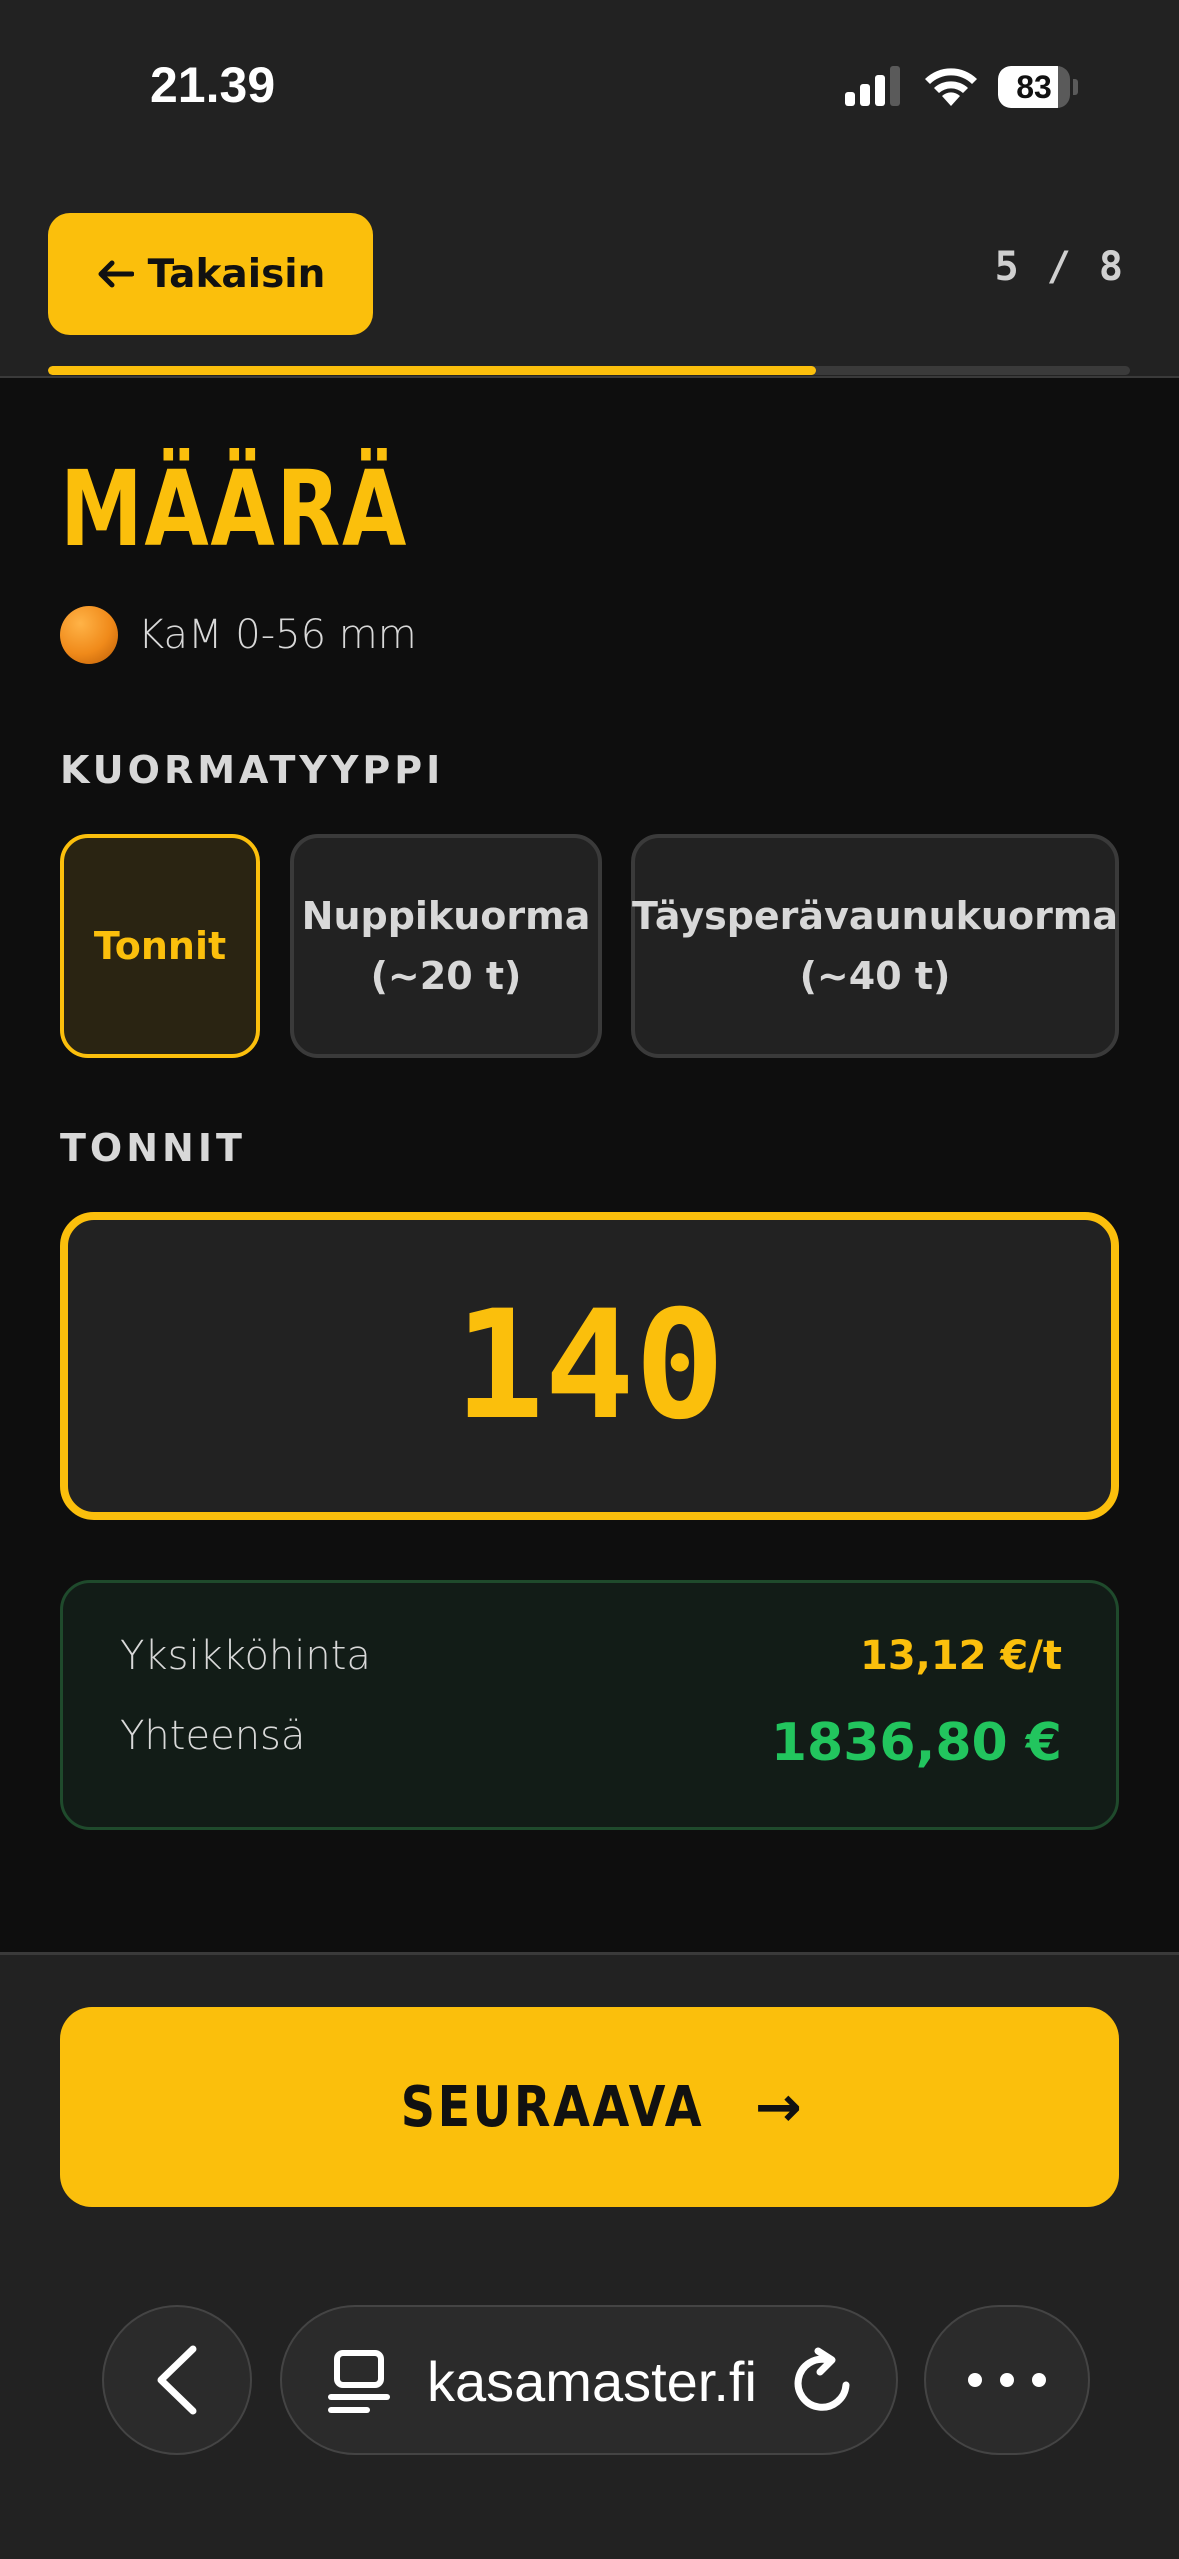 This screenshot has height=2559, width=1179. What do you see at coordinates (359, 2381) in the screenshot?
I see `tab-overview-icon` at bounding box center [359, 2381].